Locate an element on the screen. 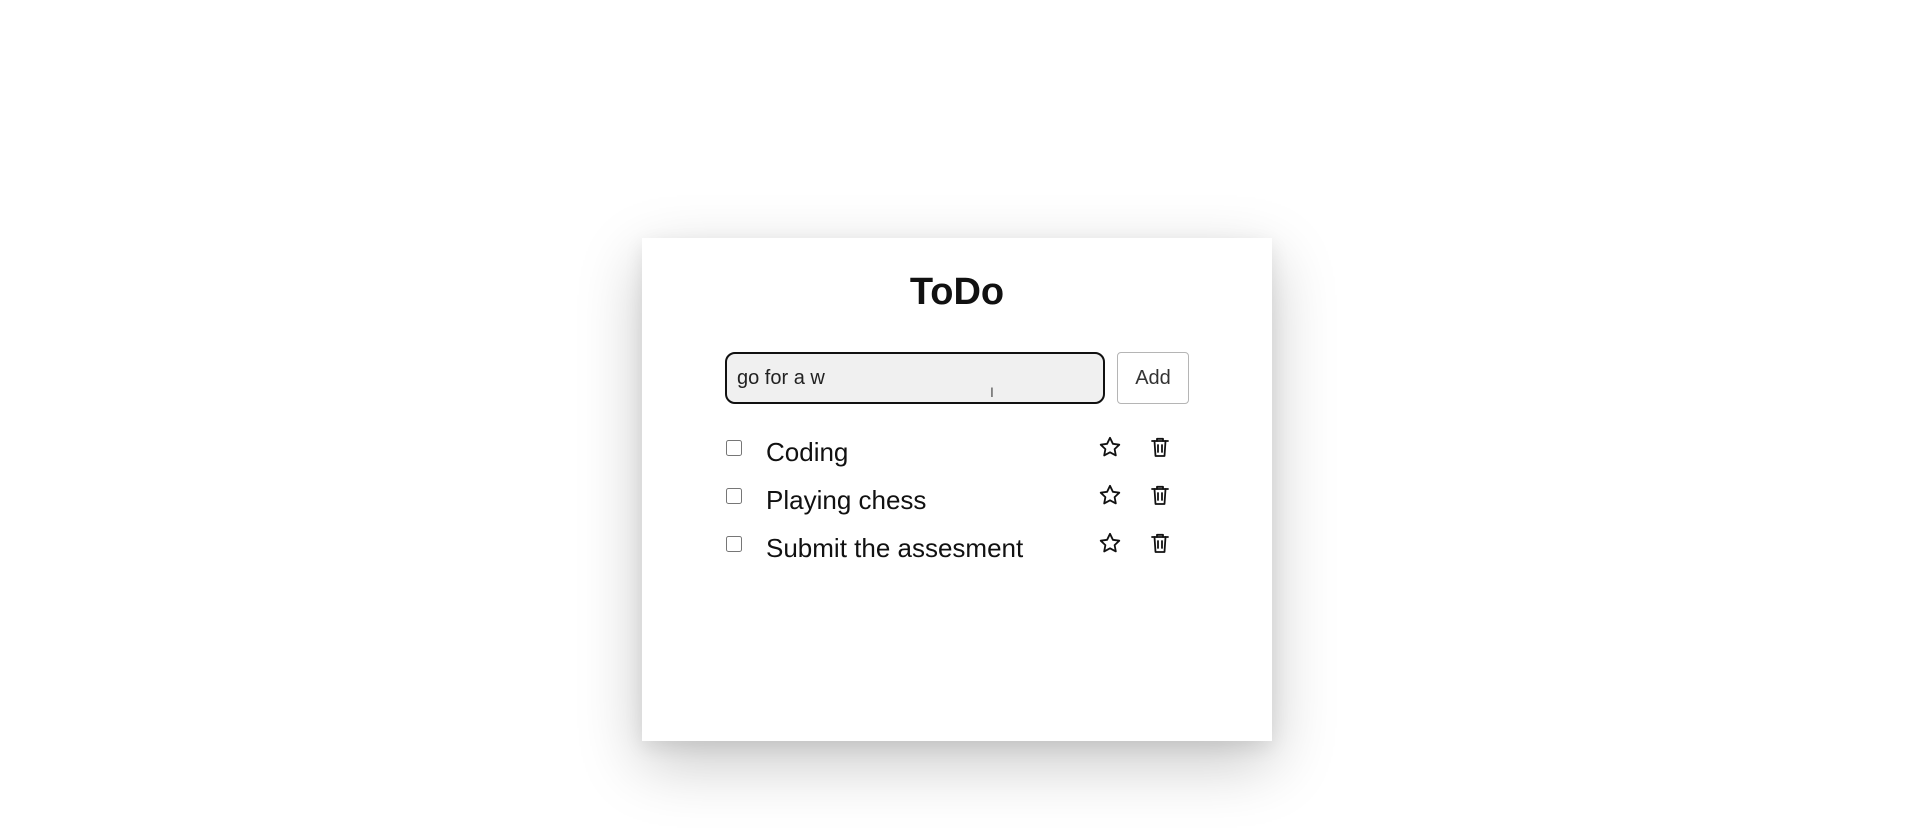 This screenshot has height=834, width=1911. todo-item: Coding is located at coordinates (955, 450).